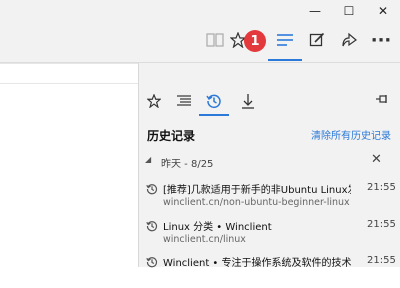 The width and height of the screenshot is (400, 288). What do you see at coordinates (148, 159) in the screenshot?
I see `collapse-caret-icon: ◢` at bounding box center [148, 159].